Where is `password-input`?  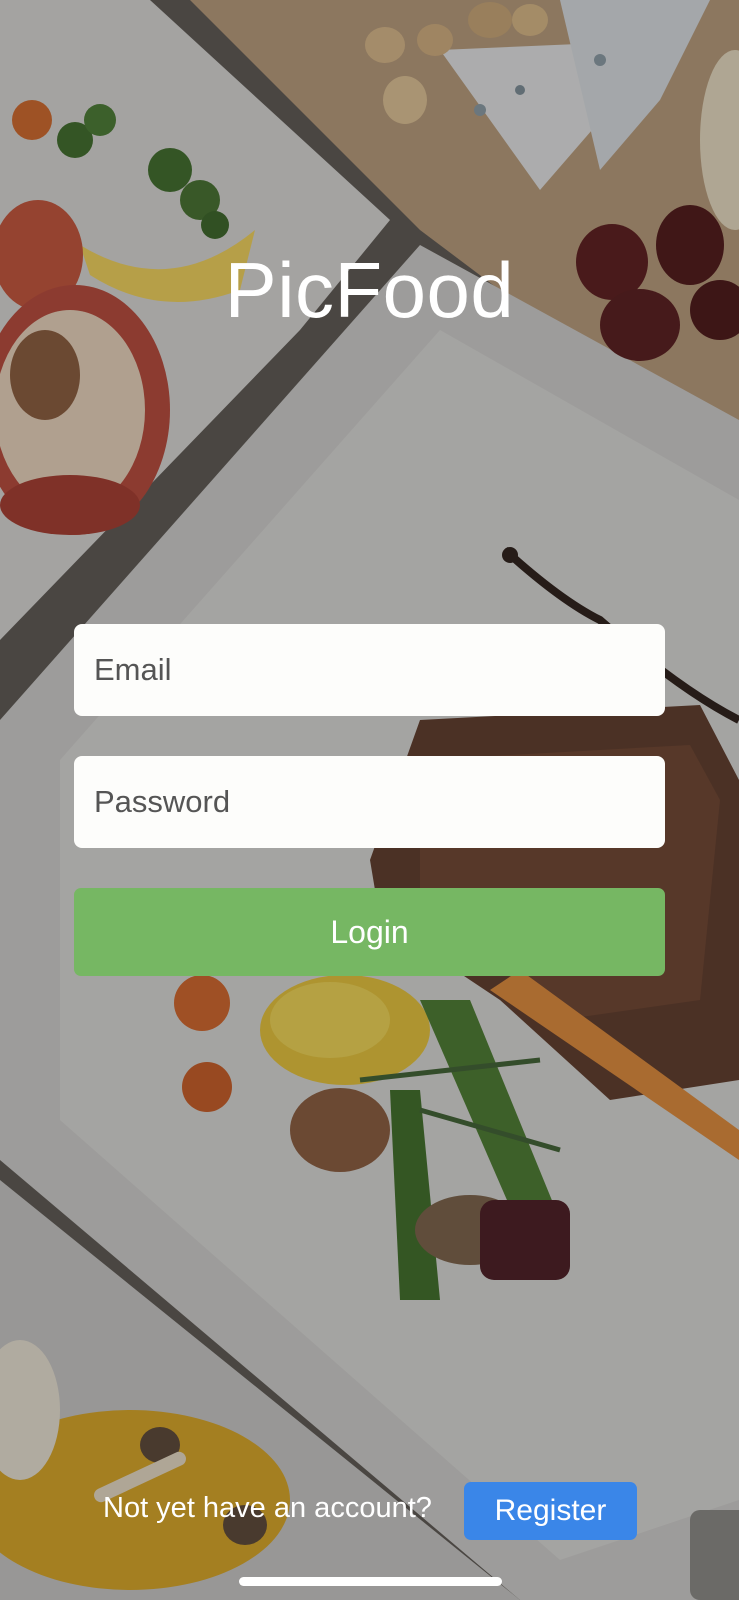 password-input is located at coordinates (369, 802).